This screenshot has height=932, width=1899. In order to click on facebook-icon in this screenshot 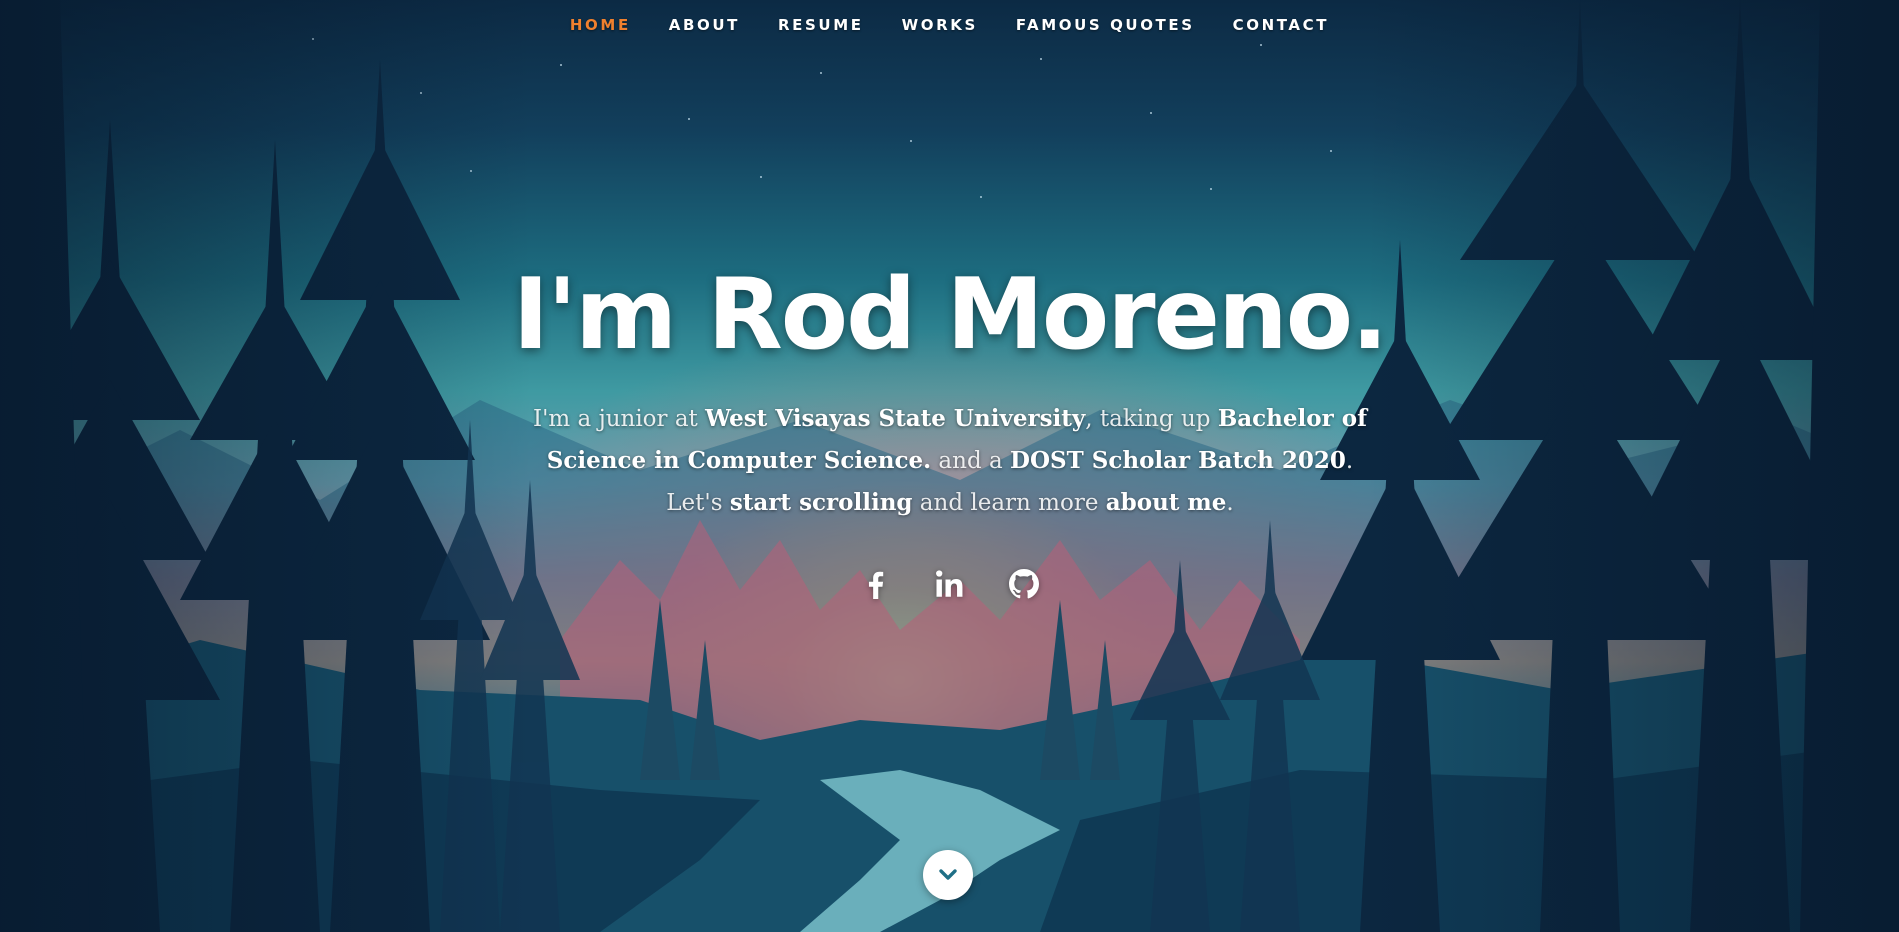, I will do `click(875, 585)`.